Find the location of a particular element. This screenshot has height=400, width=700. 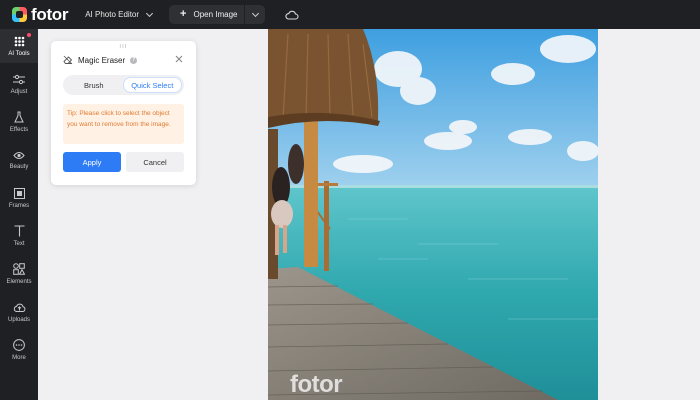

sidebar-item-text: Text is located at coordinates (19, 236).